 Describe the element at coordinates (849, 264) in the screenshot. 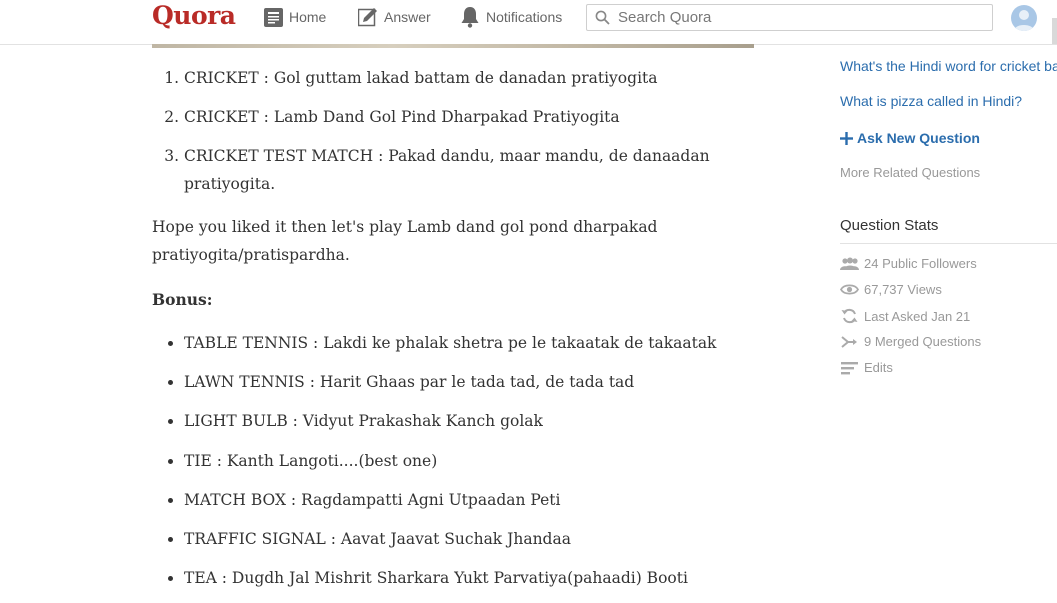

I see `followers-icon` at that location.